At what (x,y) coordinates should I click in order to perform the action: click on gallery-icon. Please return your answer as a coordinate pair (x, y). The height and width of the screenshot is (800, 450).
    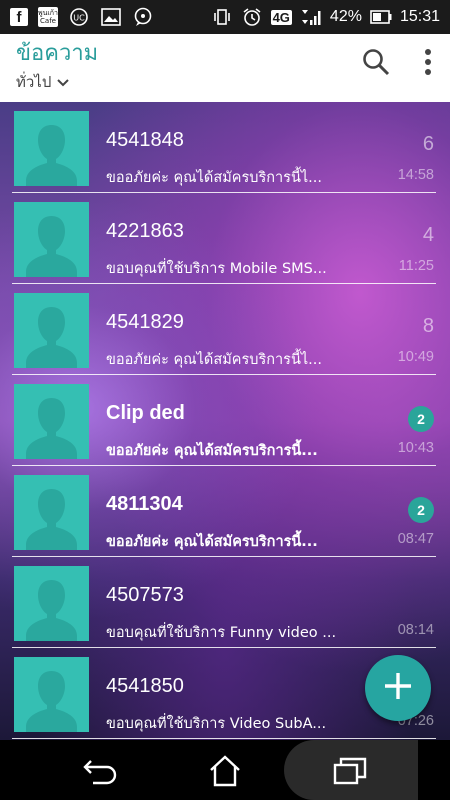
    Looking at the image, I should click on (111, 17).